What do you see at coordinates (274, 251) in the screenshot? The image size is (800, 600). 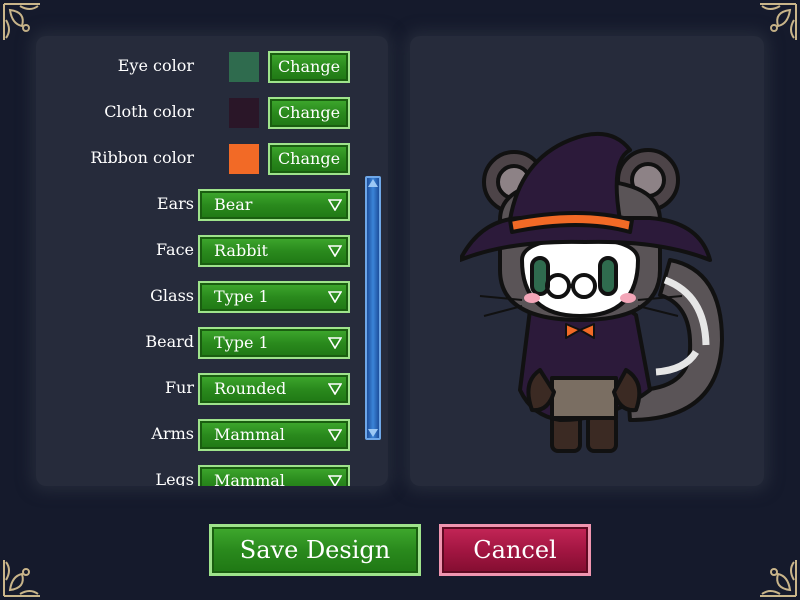 I see `face-dropdown: Rabbit` at bounding box center [274, 251].